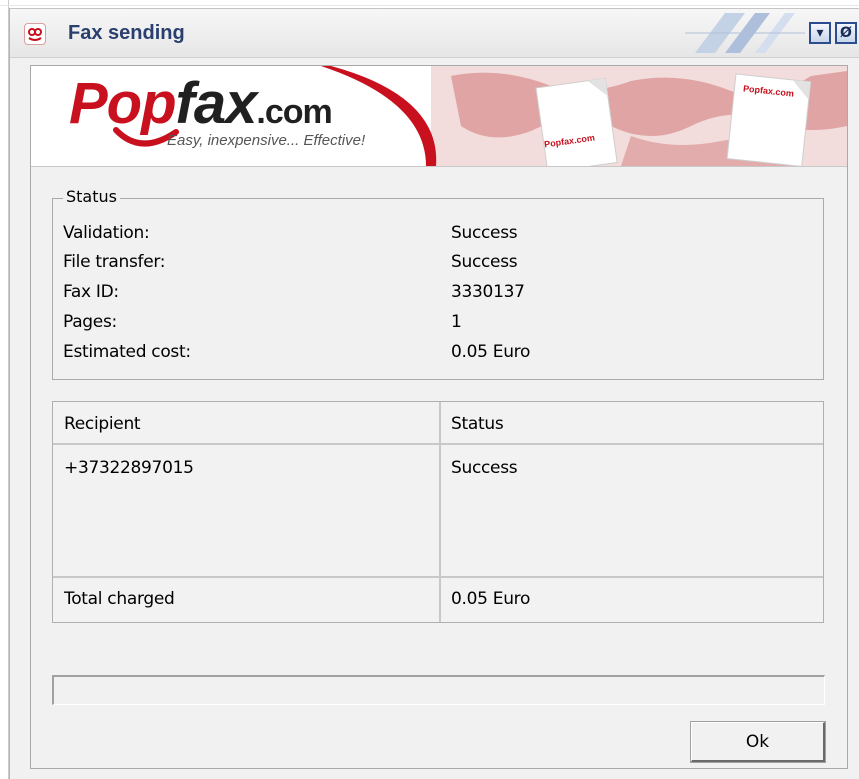  What do you see at coordinates (102, 424) in the screenshot?
I see `column-header-recipient: Recipient` at bounding box center [102, 424].